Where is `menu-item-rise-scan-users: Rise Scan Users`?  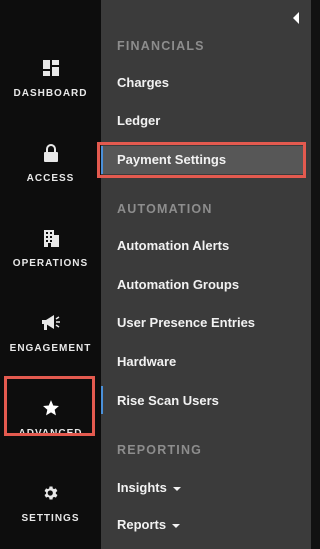
menu-item-rise-scan-users: Rise Scan Users is located at coordinates (168, 400).